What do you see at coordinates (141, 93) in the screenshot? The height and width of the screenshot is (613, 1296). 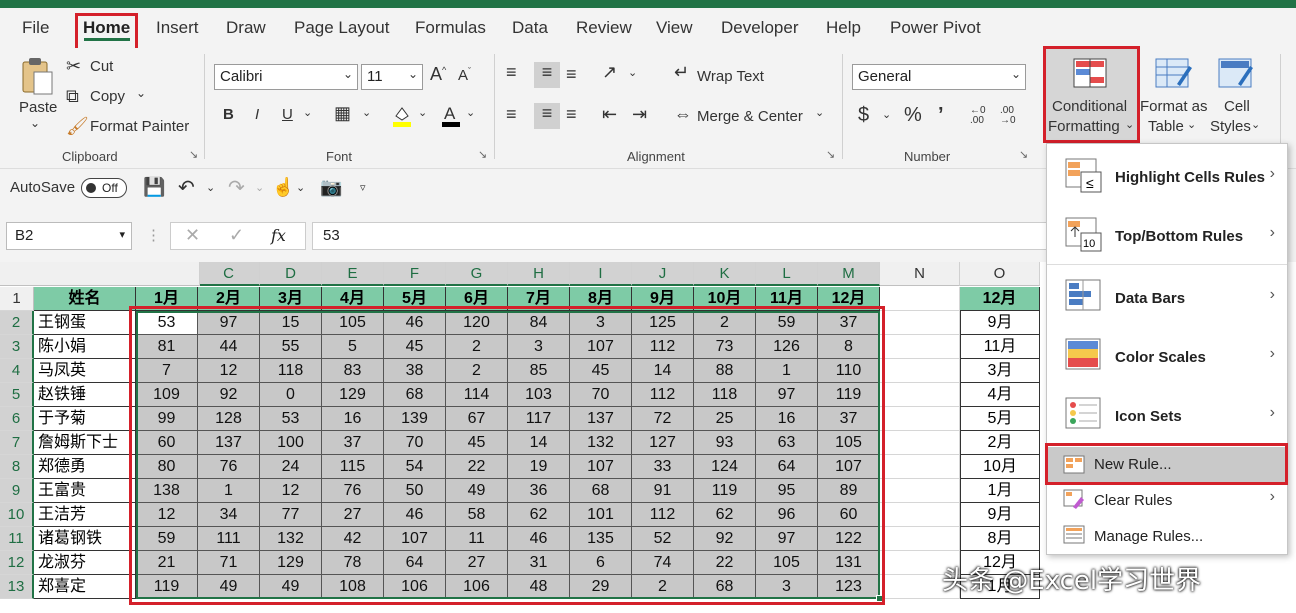 I see `copy-dropdown-icon: ⌄` at bounding box center [141, 93].